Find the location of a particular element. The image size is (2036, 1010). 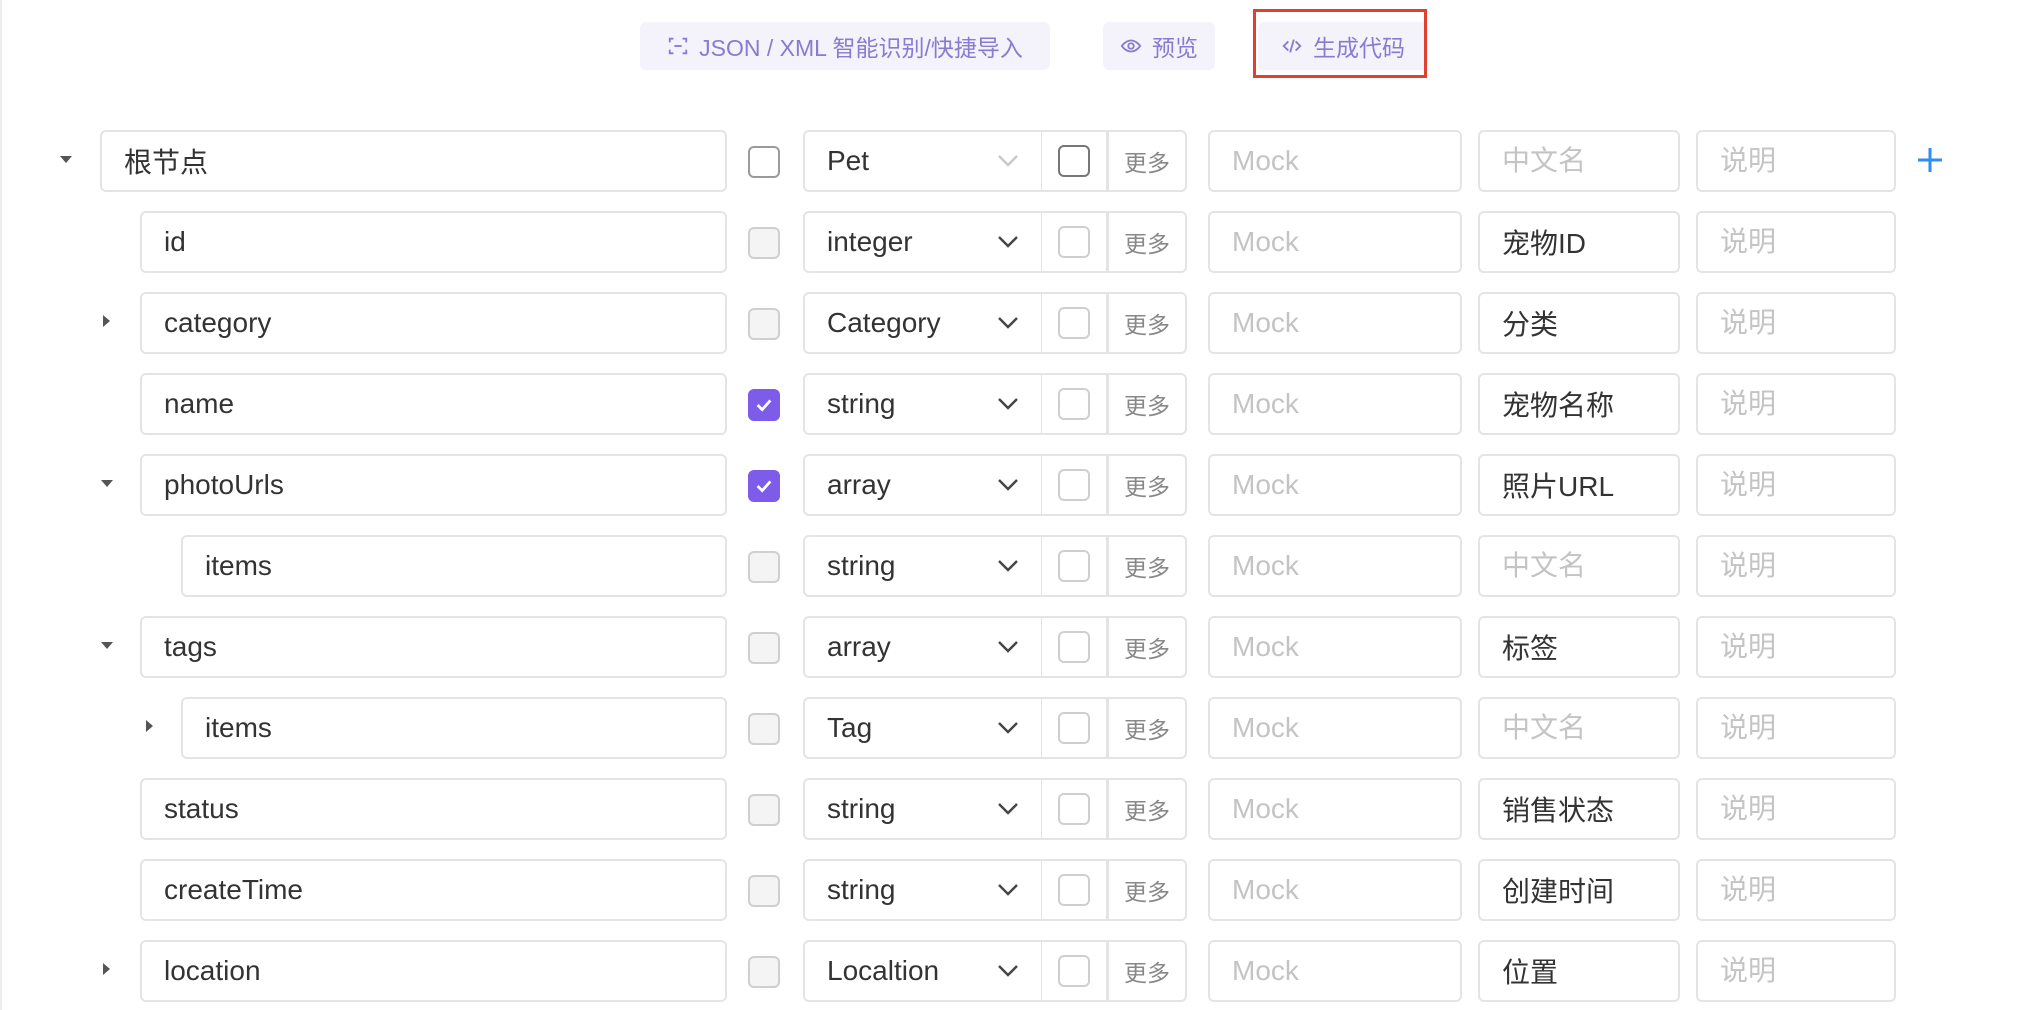

type-select: integer is located at coordinates (923, 242).